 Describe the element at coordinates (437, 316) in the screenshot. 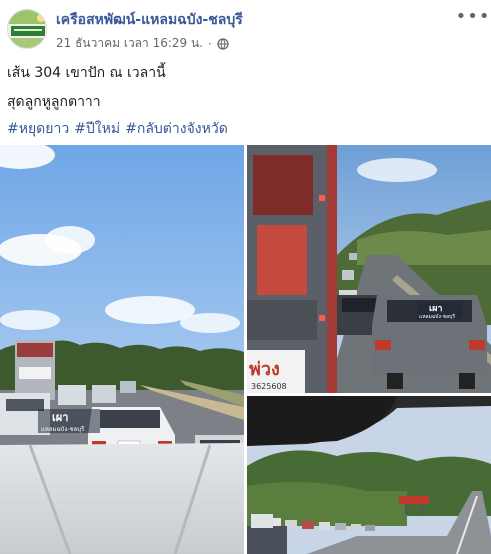

I see `photo2-sticker-bottom: แหลมฉบัง-ชลบุรี` at that location.